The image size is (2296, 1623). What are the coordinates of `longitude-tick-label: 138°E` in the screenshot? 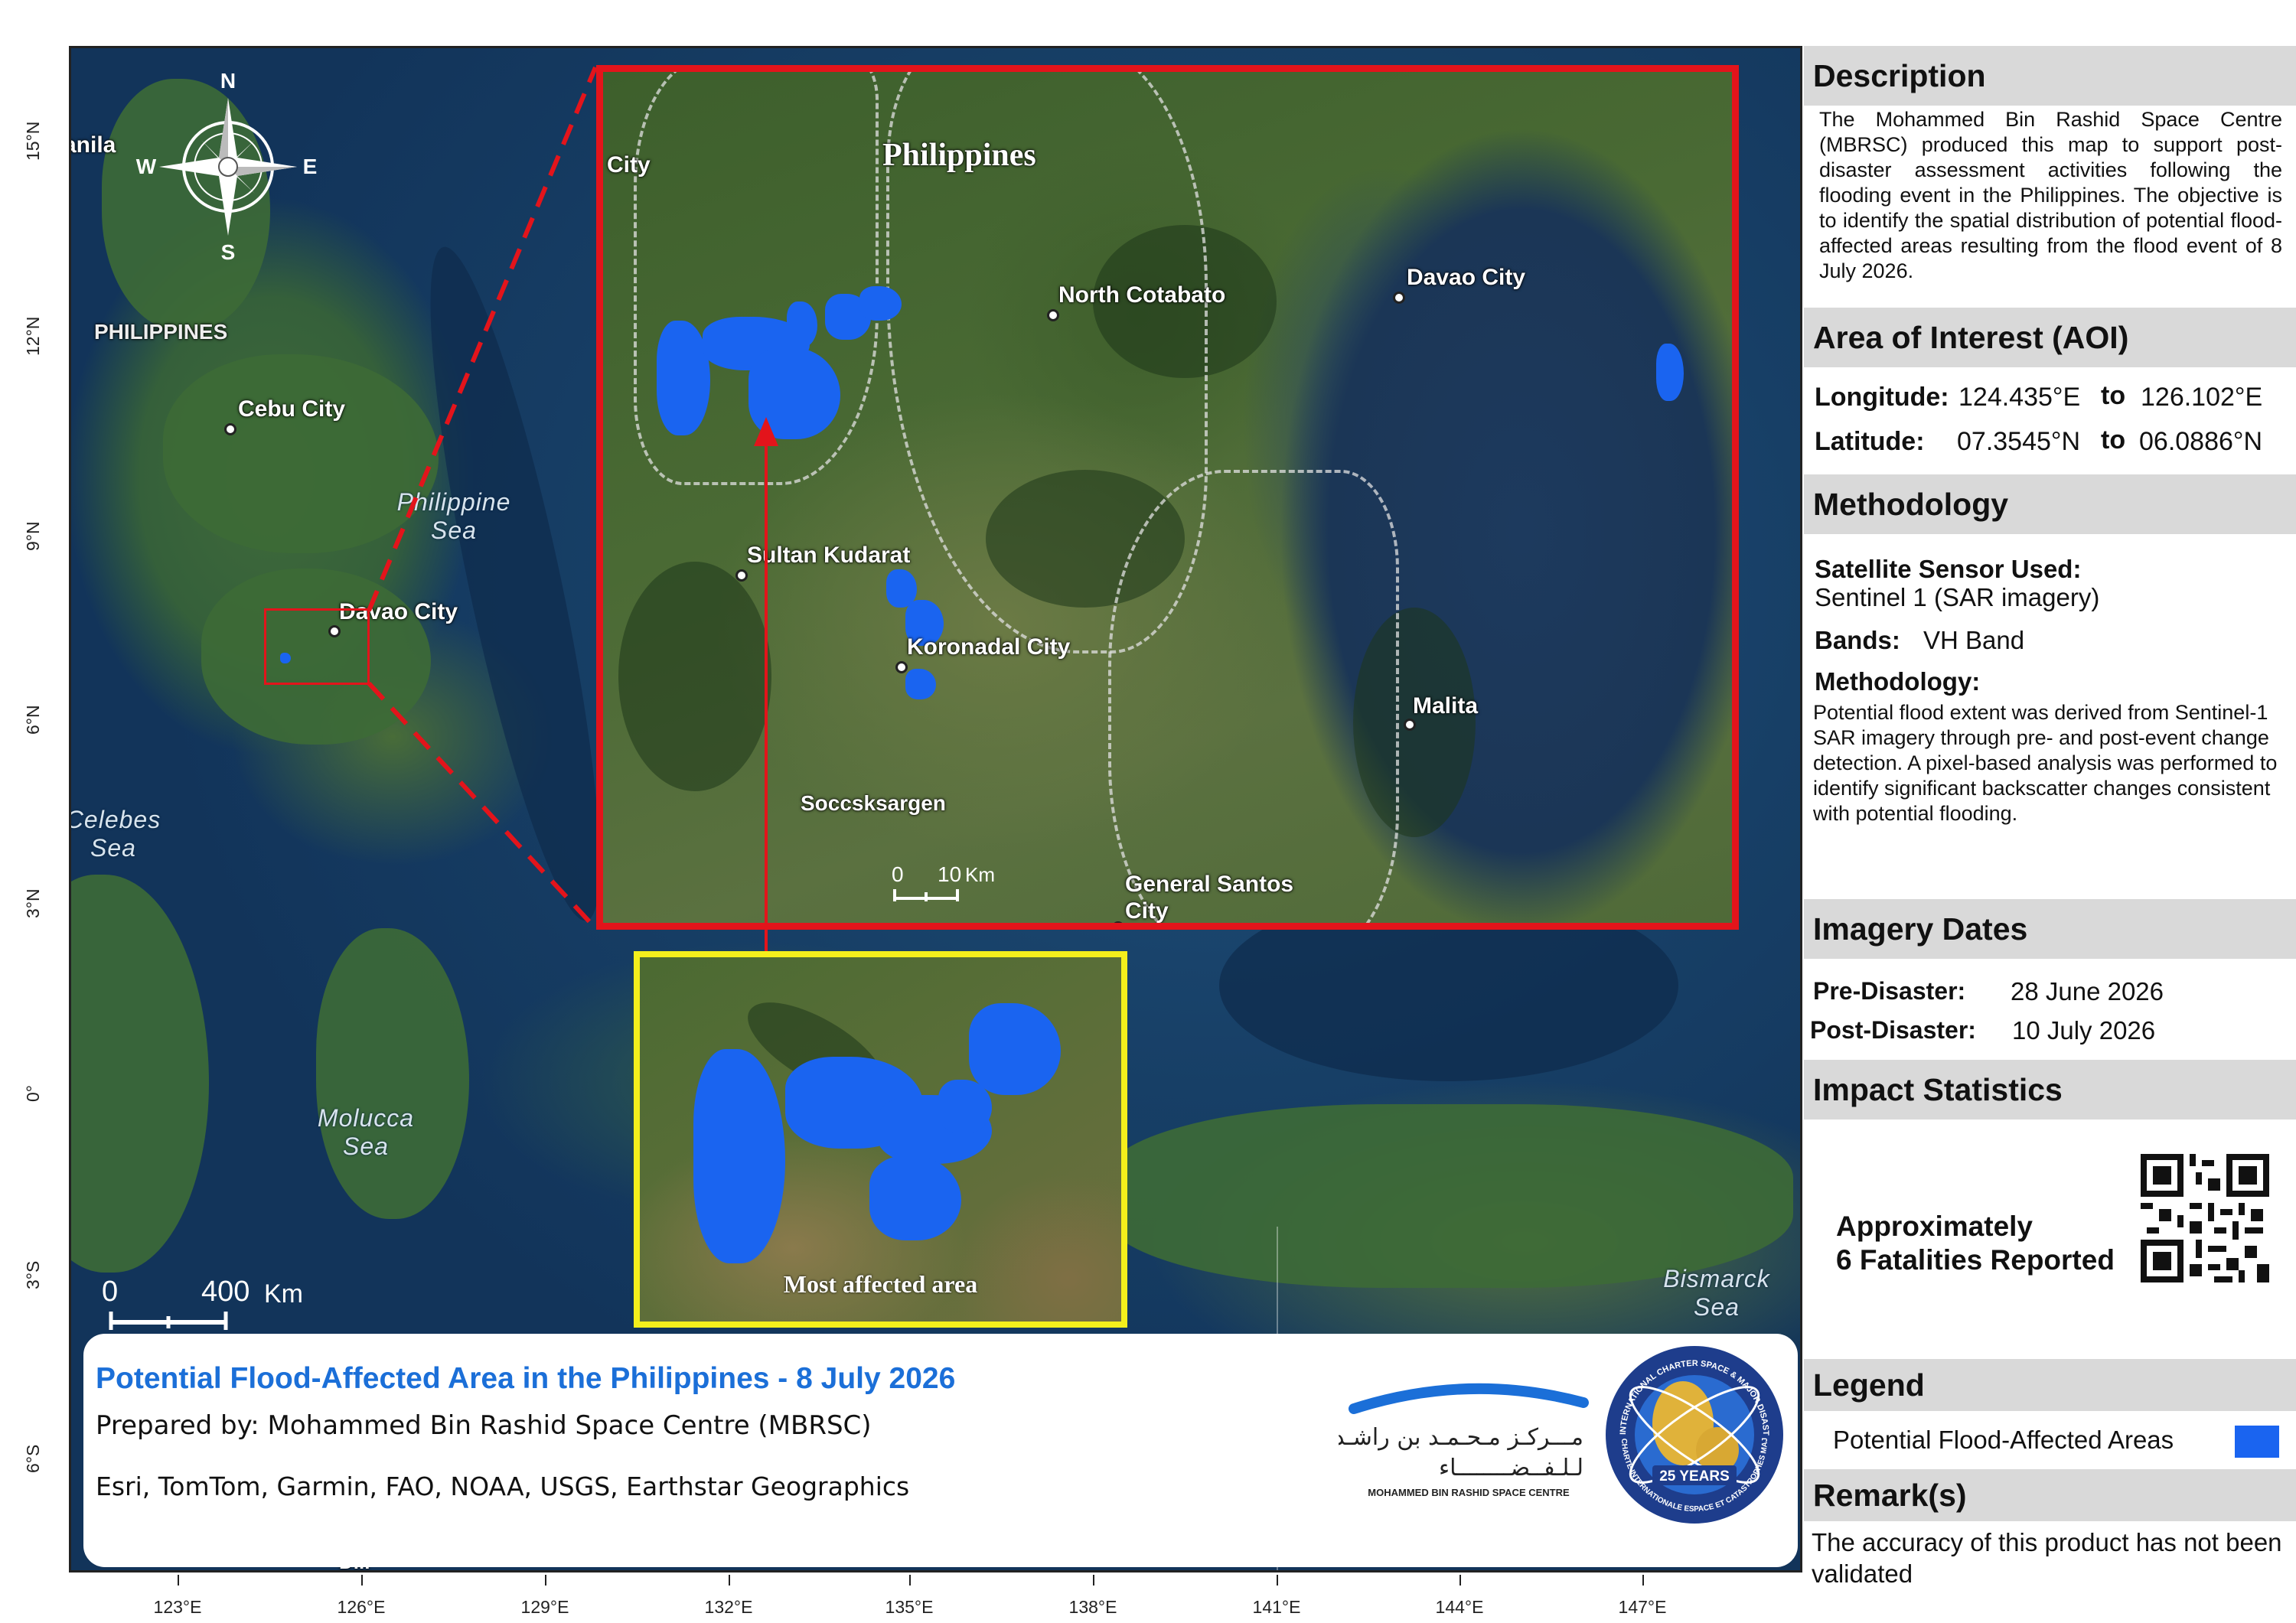 It's located at (1092, 1607).